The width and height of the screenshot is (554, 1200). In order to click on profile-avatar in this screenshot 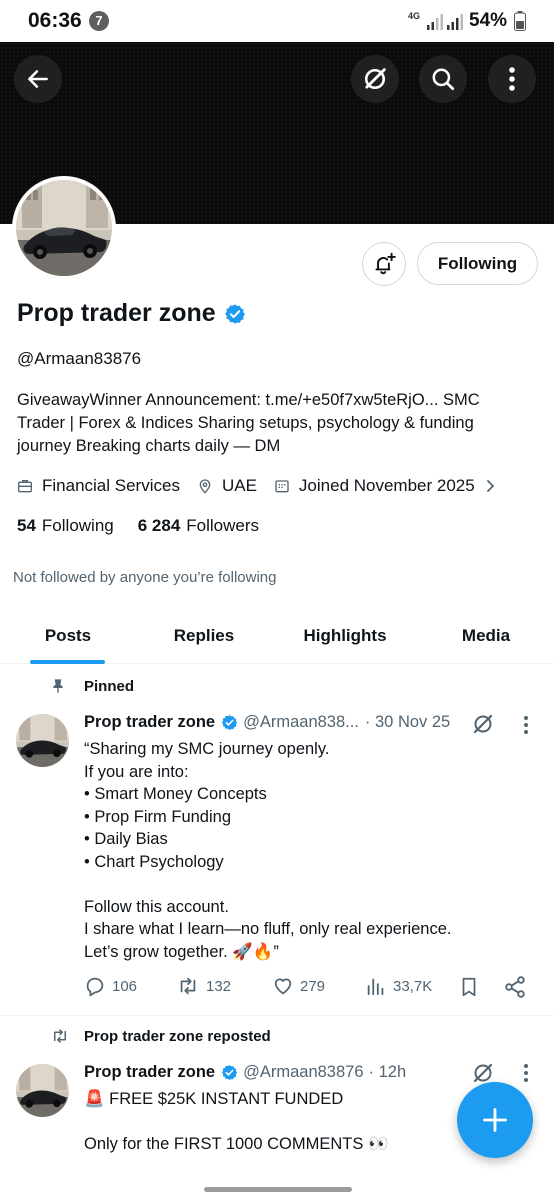, I will do `click(64, 228)`.